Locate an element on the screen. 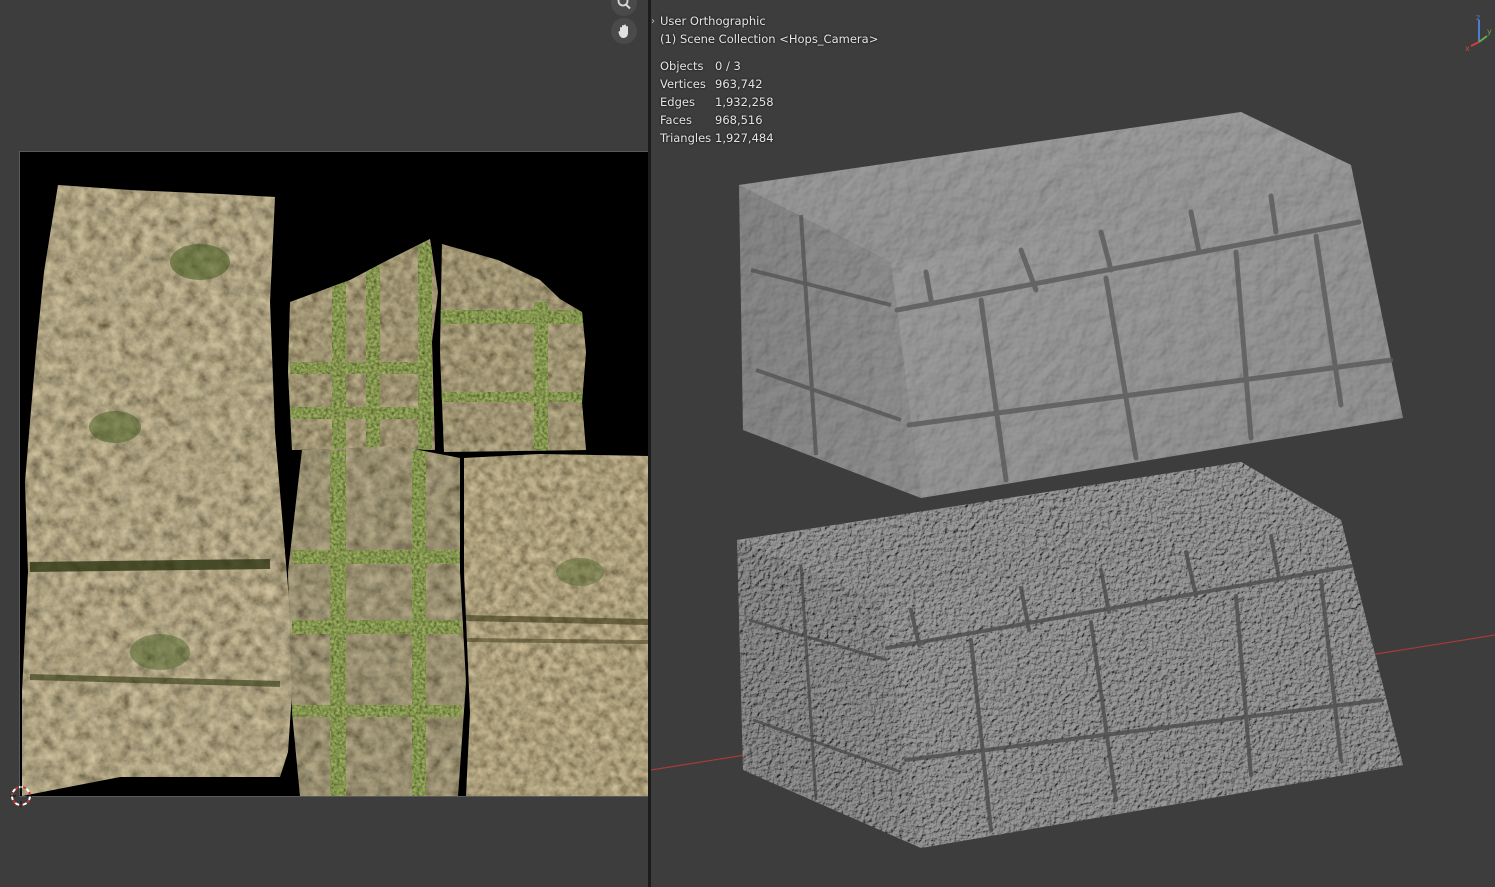  stat-row-objects: Objects 0 / 3 is located at coordinates (717, 66).